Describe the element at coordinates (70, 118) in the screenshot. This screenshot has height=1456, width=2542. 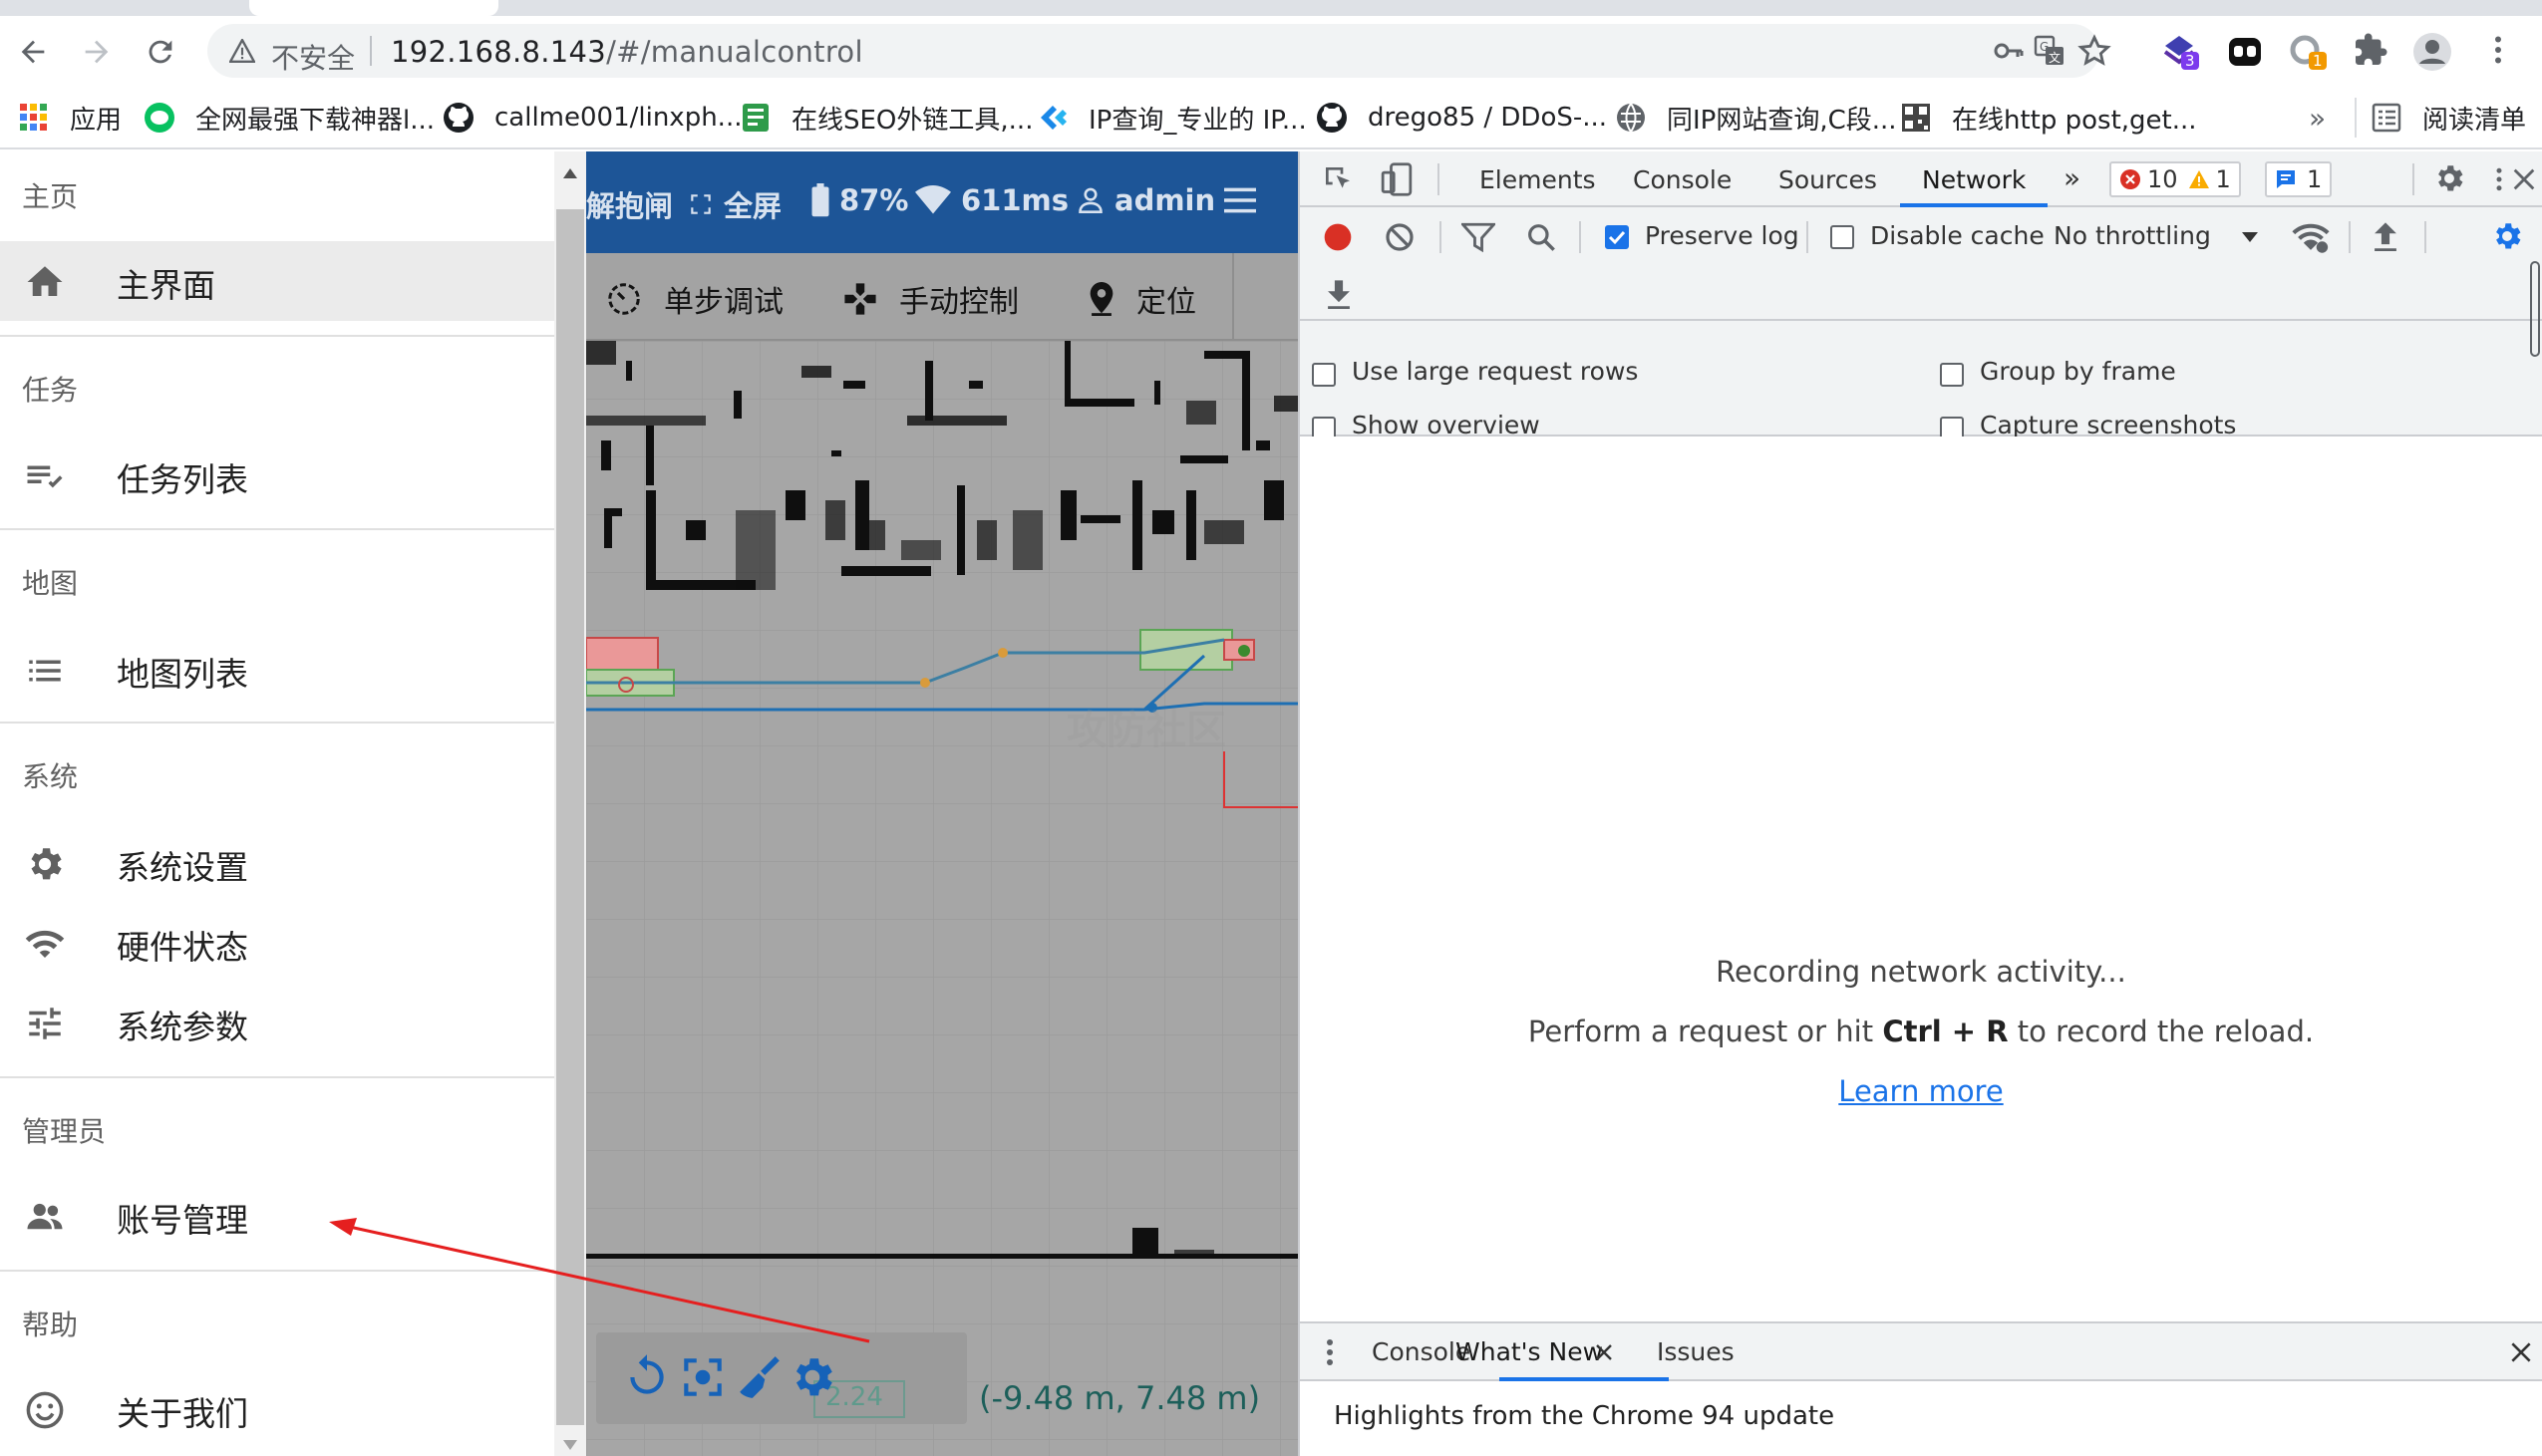
I see `bookmark-apps: 应用` at that location.